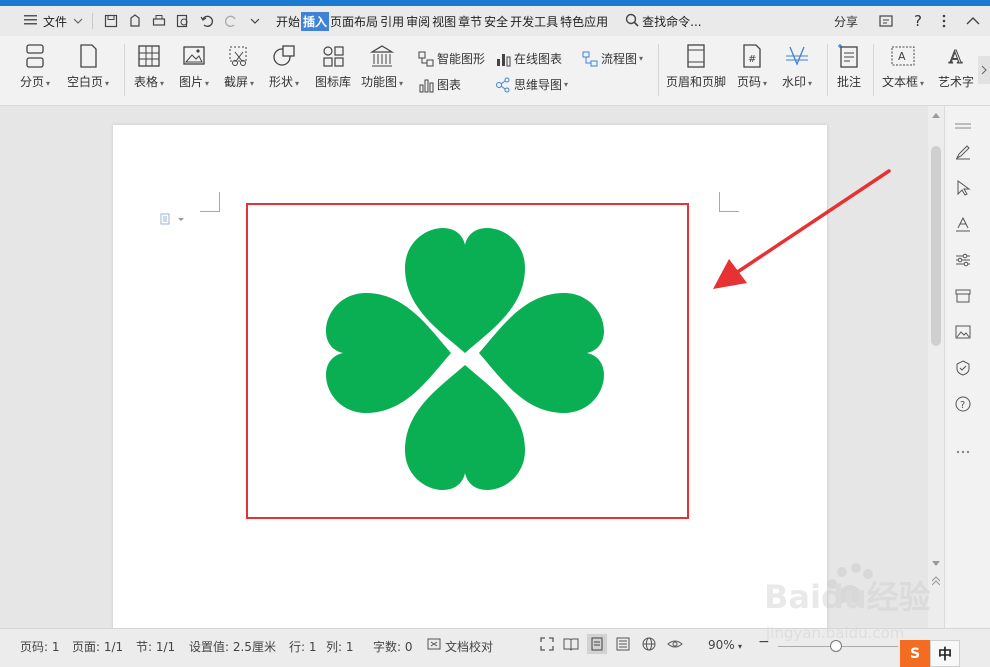 The height and width of the screenshot is (667, 990). What do you see at coordinates (333, 82) in the screenshot?
I see `icon-library-label: 图标库` at bounding box center [333, 82].